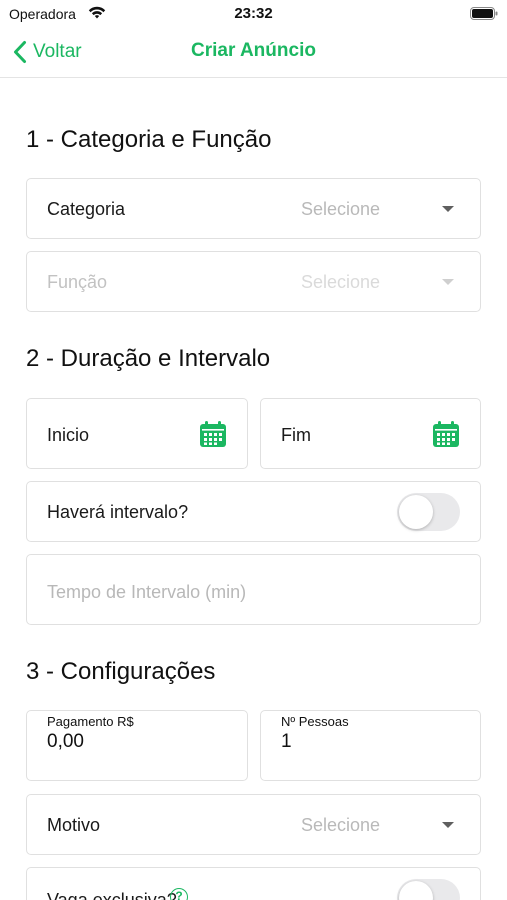 The height and width of the screenshot is (900, 507). What do you see at coordinates (112, 895) in the screenshot?
I see `partial-row-label: Vaga exclusiva?` at bounding box center [112, 895].